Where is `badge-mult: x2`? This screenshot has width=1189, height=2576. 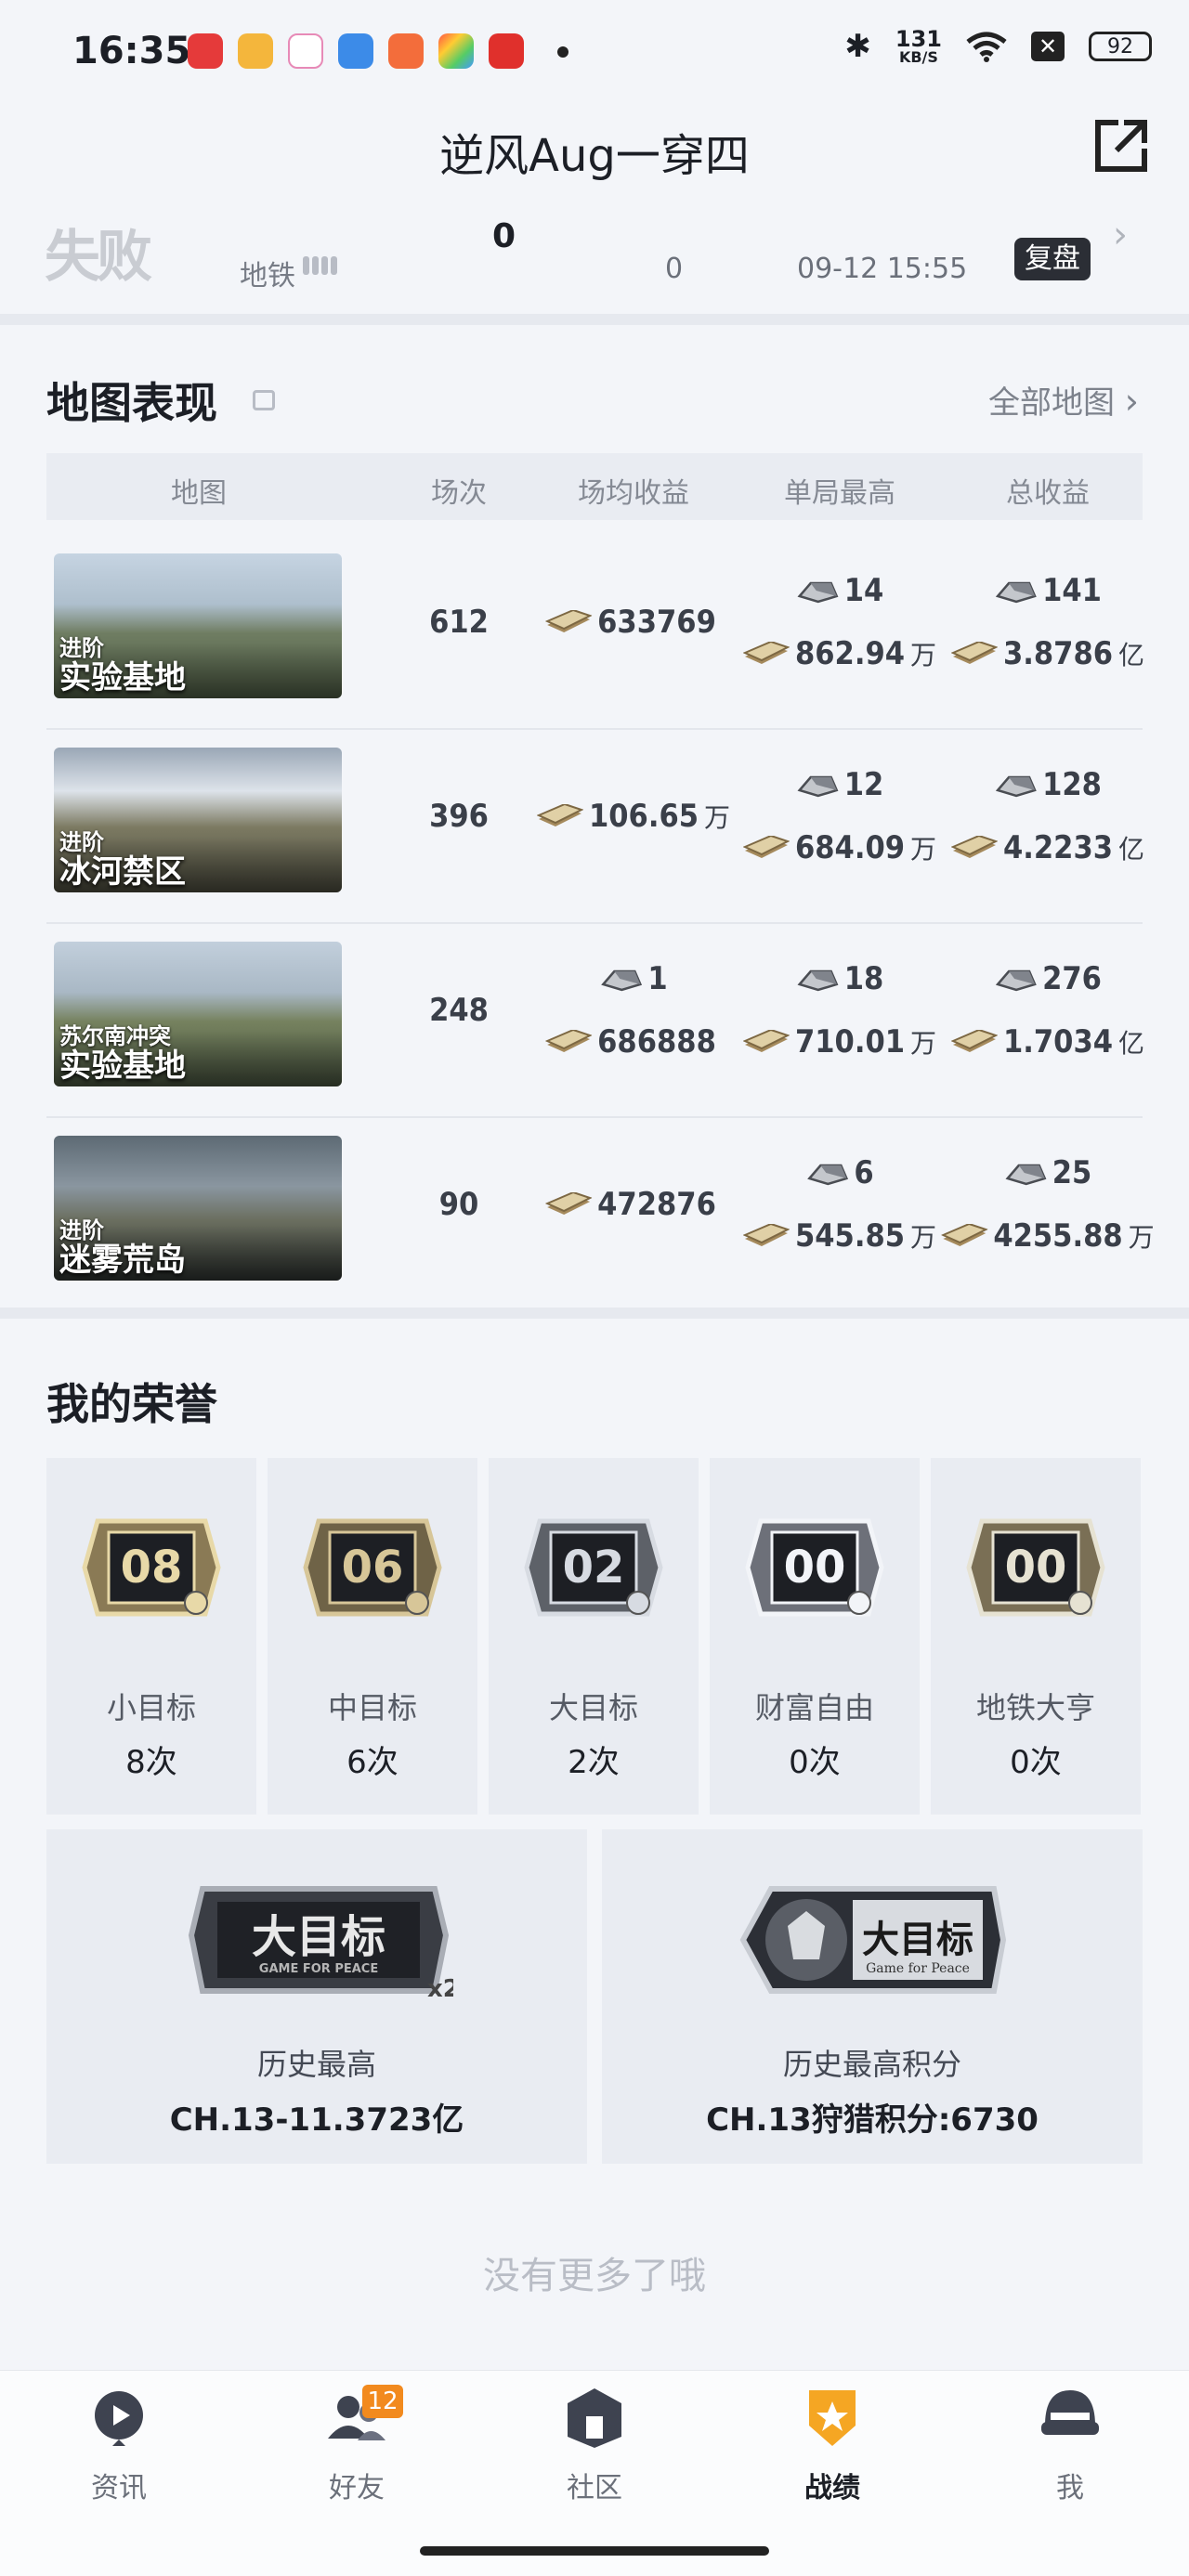 badge-mult: x2 is located at coordinates (440, 1988).